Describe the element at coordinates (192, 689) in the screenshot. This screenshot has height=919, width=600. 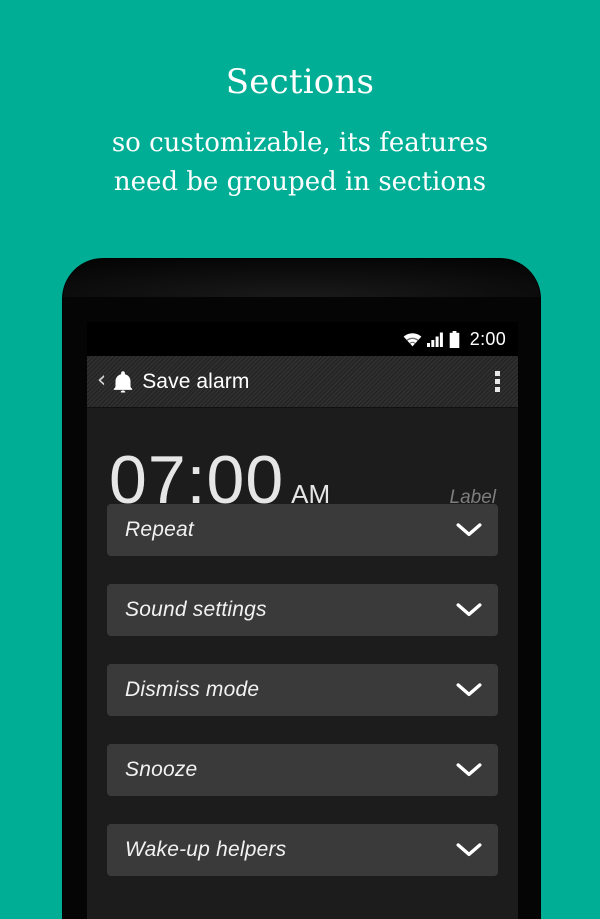
I see `section-label: Dismiss mode` at that location.